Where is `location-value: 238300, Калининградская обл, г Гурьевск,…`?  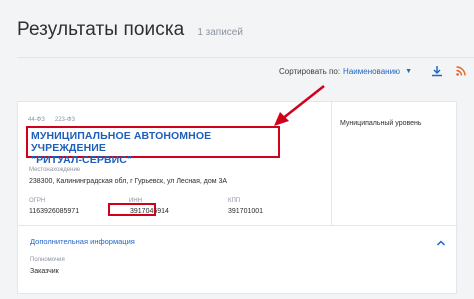 location-value: 238300, Калининградская обл, г Гурьевск,… is located at coordinates (128, 181).